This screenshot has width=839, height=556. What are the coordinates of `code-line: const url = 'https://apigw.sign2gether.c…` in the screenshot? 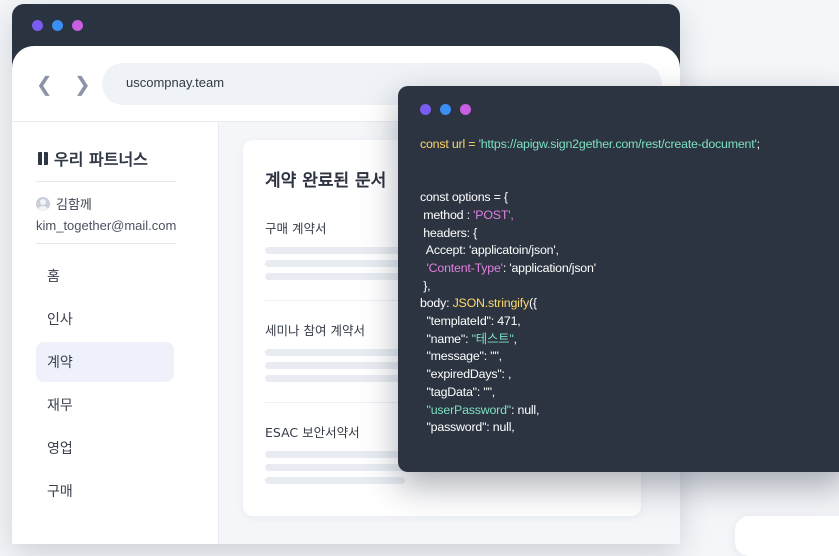 It's located at (590, 145).